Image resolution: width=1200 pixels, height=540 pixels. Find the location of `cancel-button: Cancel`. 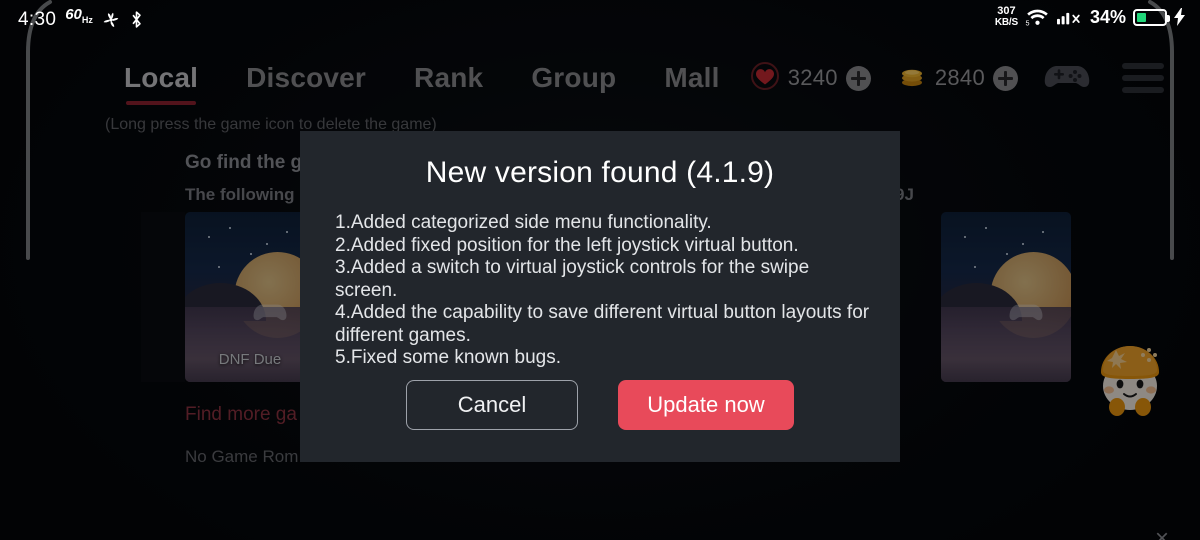

cancel-button: Cancel is located at coordinates (492, 405).